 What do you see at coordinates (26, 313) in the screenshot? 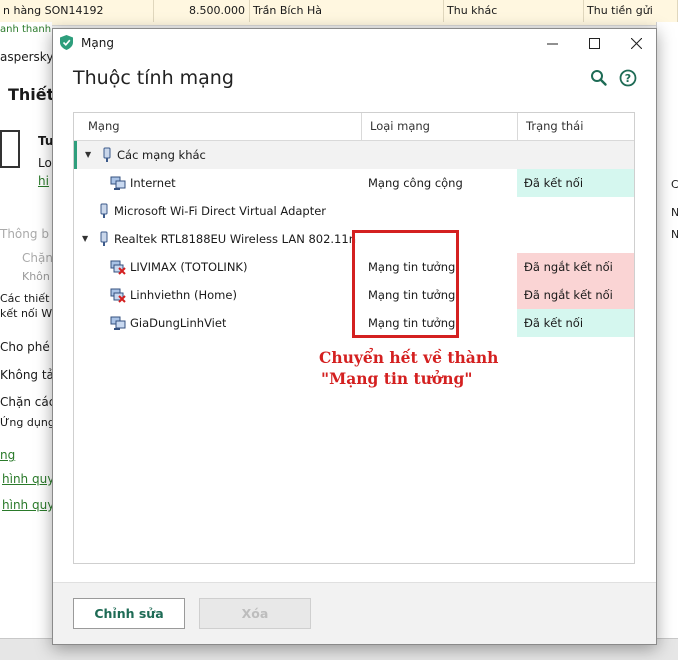
I see `bg-text: kết nối W` at bounding box center [26, 313].